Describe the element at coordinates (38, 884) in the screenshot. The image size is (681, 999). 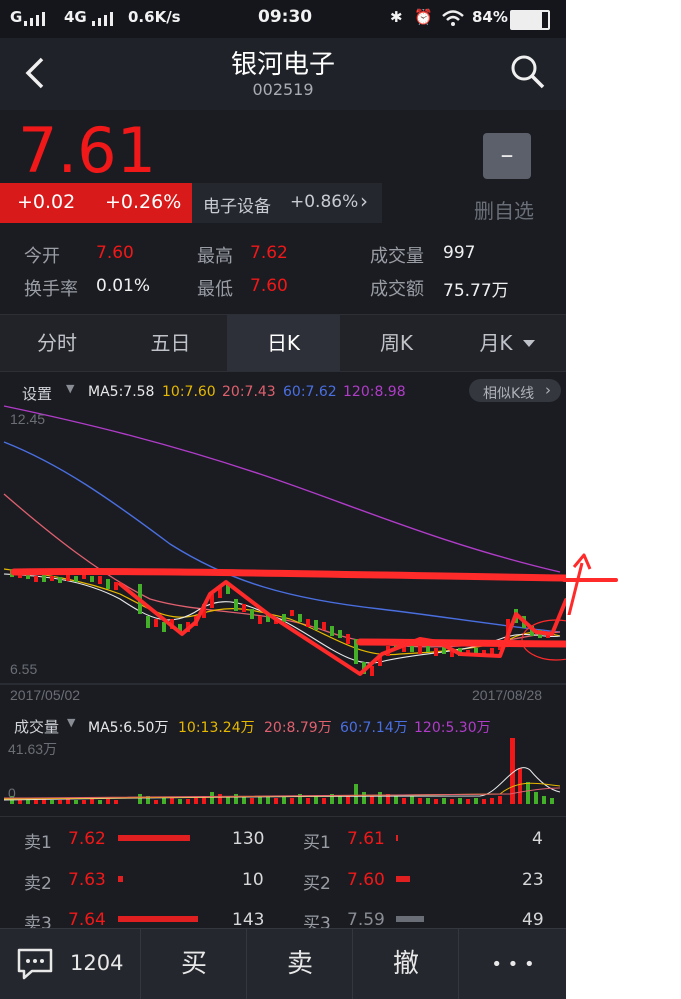
I see `ask-label: 卖2` at that location.